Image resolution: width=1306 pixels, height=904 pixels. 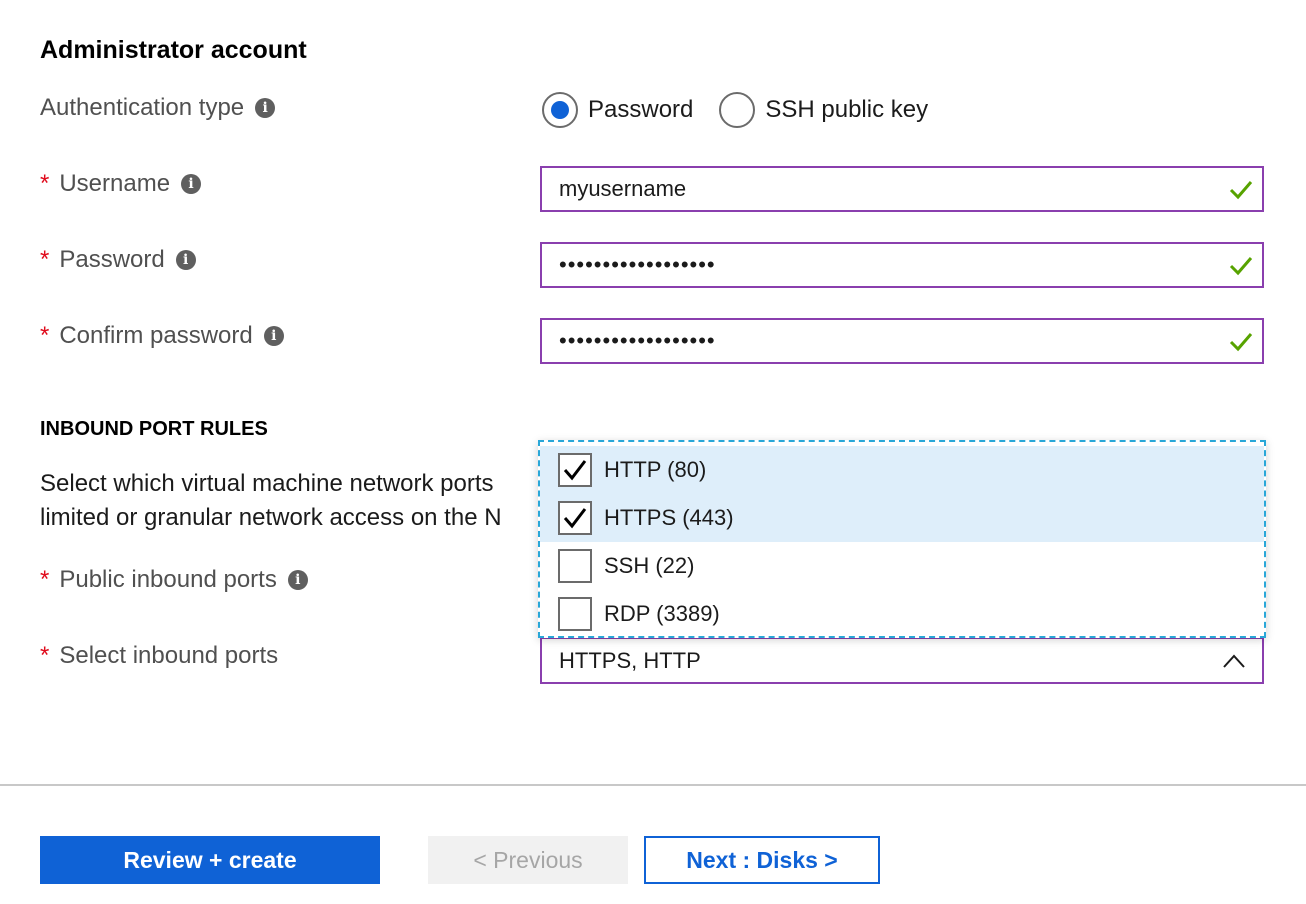 I want to click on port-option-label: HTTPS (443), so click(x=669, y=517).